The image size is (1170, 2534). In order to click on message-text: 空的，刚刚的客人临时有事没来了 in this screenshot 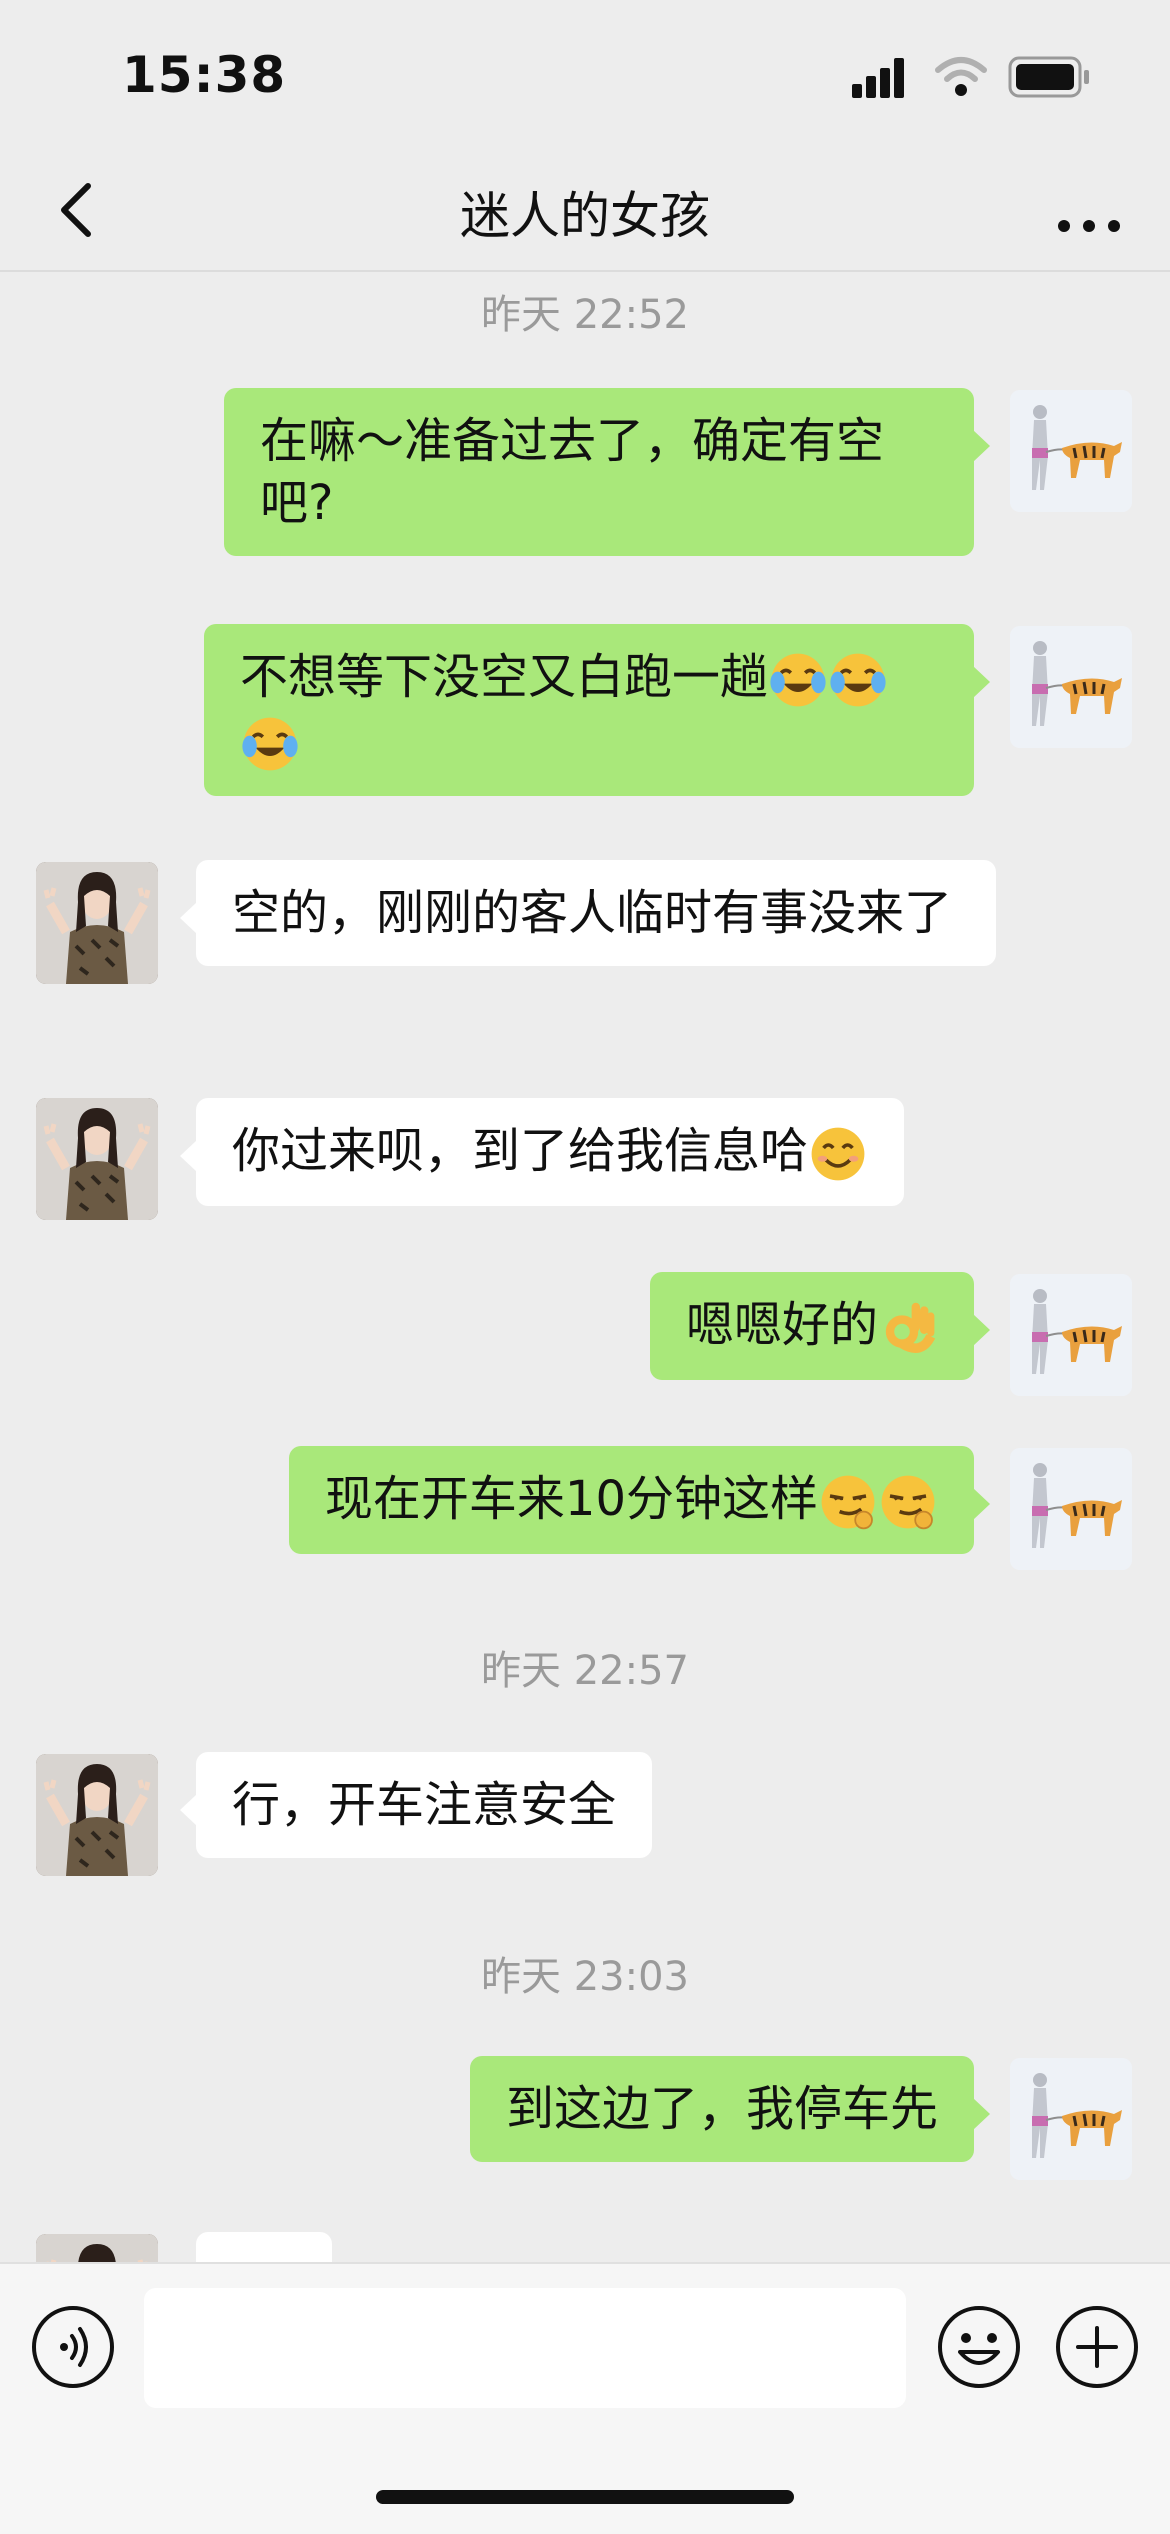, I will do `click(592, 913)`.